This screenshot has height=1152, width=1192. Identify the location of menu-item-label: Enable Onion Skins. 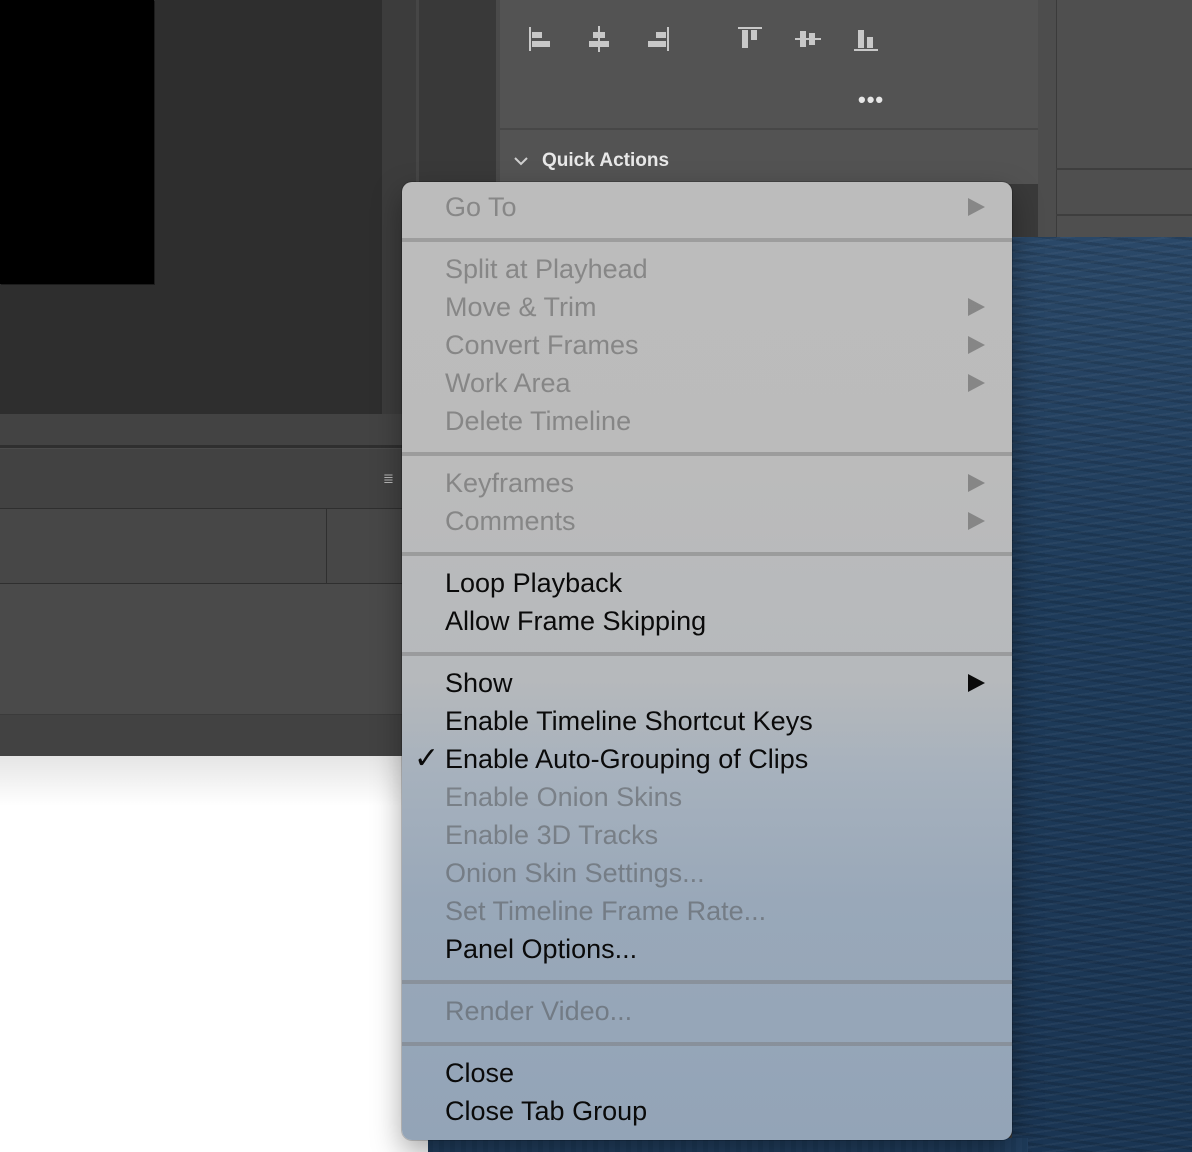
(564, 797).